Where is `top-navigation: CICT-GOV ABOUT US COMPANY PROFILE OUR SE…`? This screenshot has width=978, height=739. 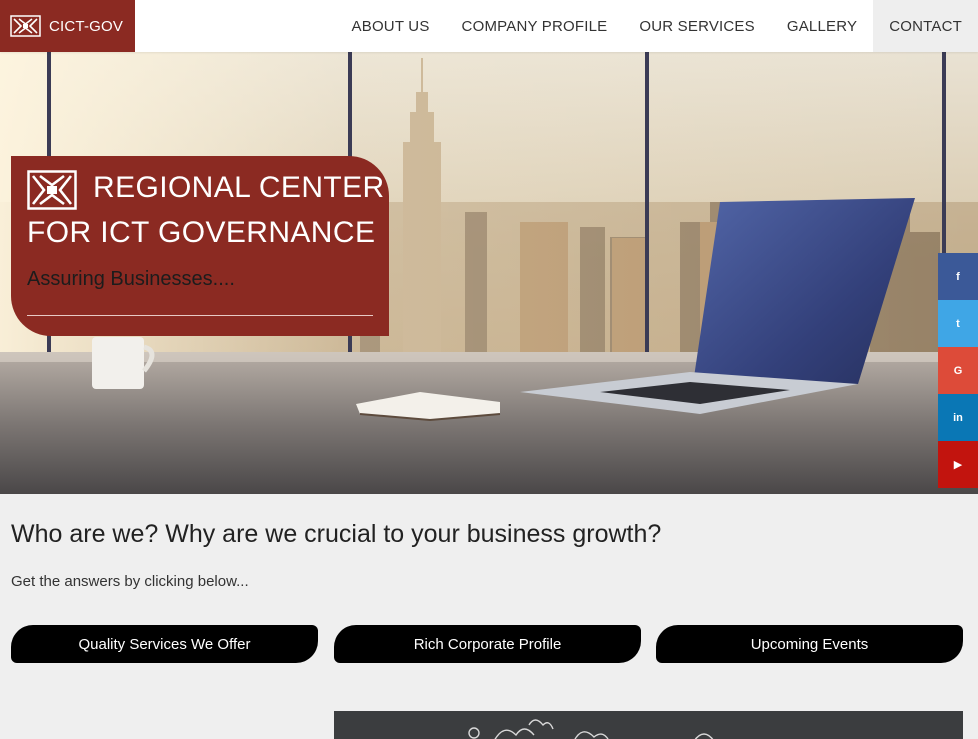
top-navigation: CICT-GOV ABOUT US COMPANY PROFILE OUR SE… is located at coordinates (489, 26).